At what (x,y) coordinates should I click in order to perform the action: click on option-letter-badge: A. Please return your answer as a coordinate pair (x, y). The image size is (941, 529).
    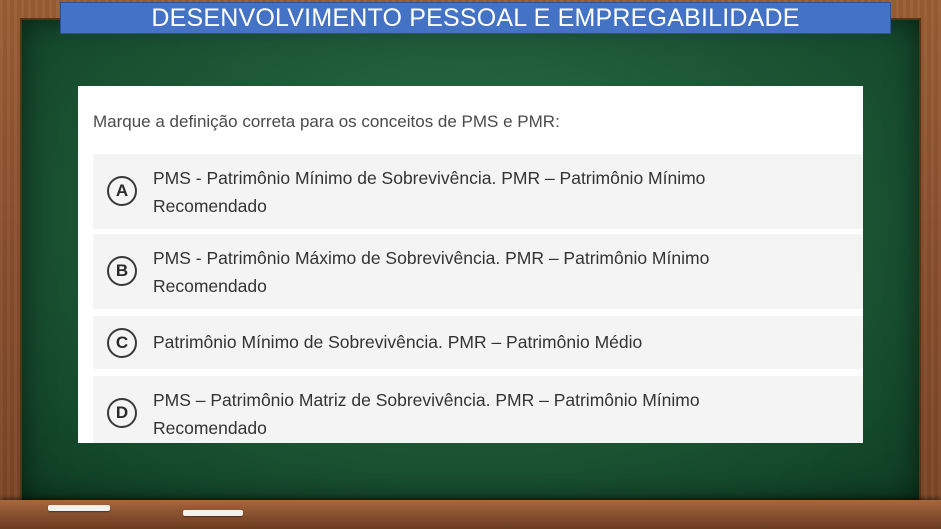
    Looking at the image, I should click on (122, 191).